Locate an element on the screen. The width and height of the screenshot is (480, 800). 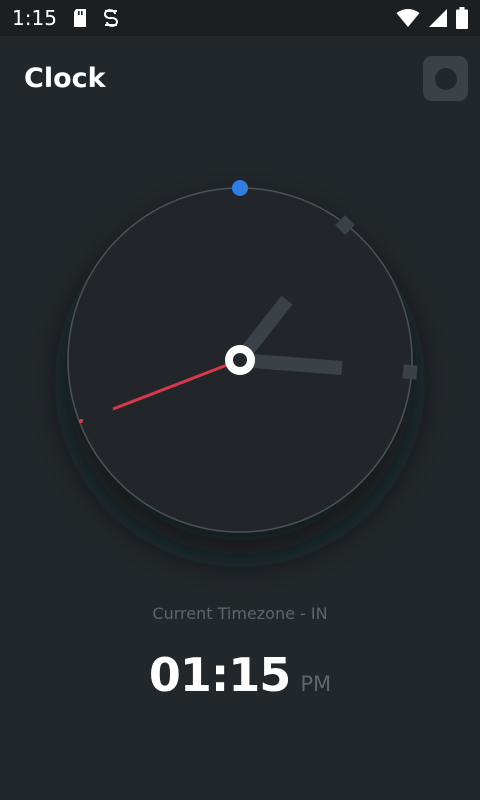
clock-center-inner is located at coordinates (240, 360).